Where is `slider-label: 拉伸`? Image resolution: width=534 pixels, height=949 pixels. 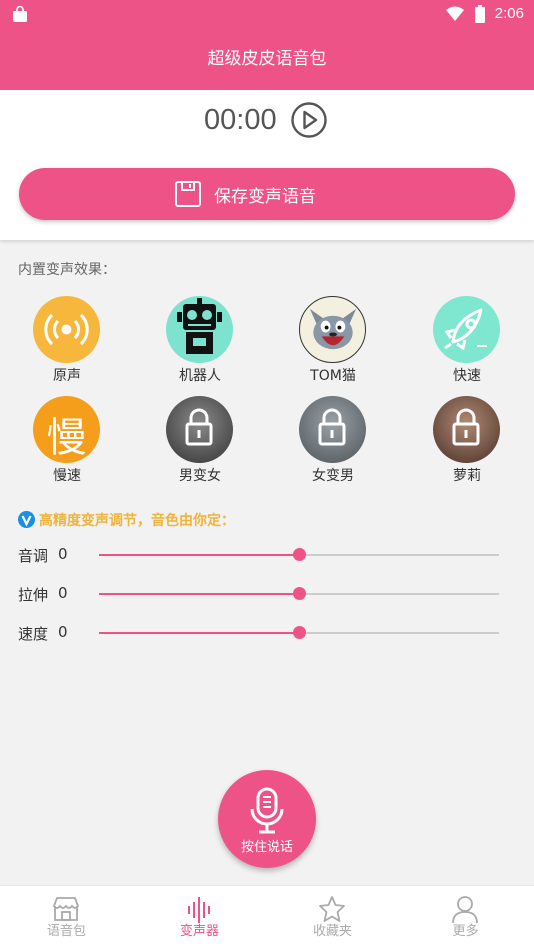 slider-label: 拉伸 is located at coordinates (33, 595).